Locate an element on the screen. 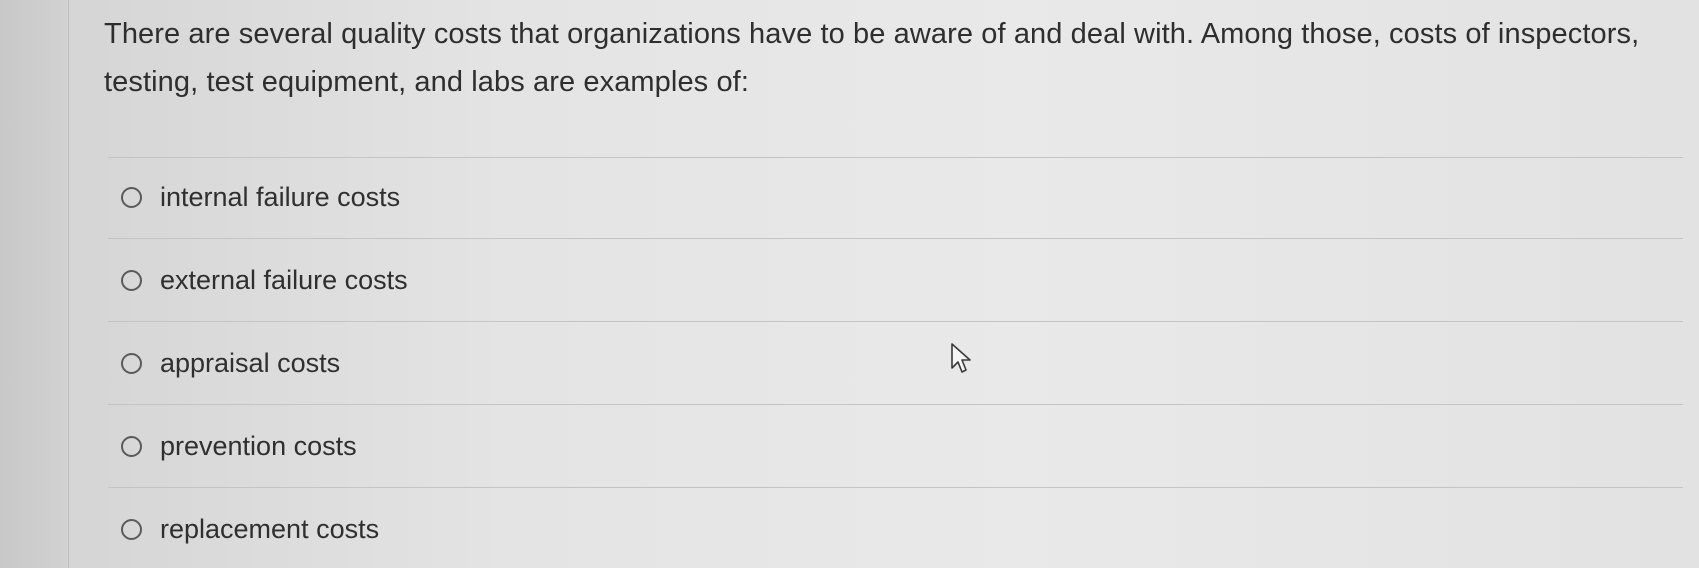 Image resolution: width=1699 pixels, height=568 pixels. option-internal-failure-costs: internal failure costs is located at coordinates (895, 197).